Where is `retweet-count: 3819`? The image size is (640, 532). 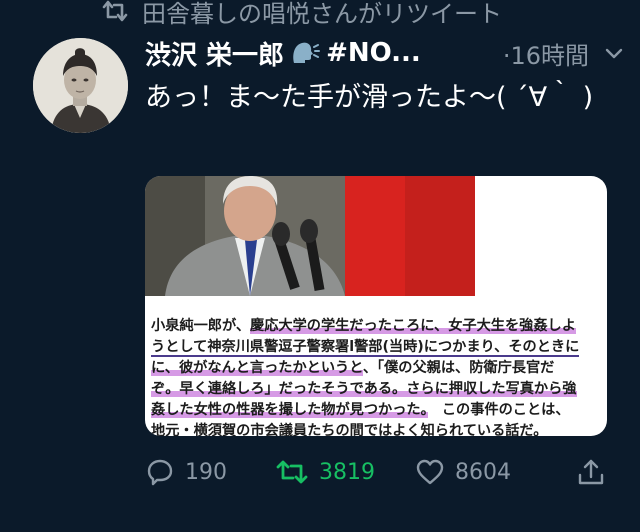 retweet-count: 3819 is located at coordinates (347, 472).